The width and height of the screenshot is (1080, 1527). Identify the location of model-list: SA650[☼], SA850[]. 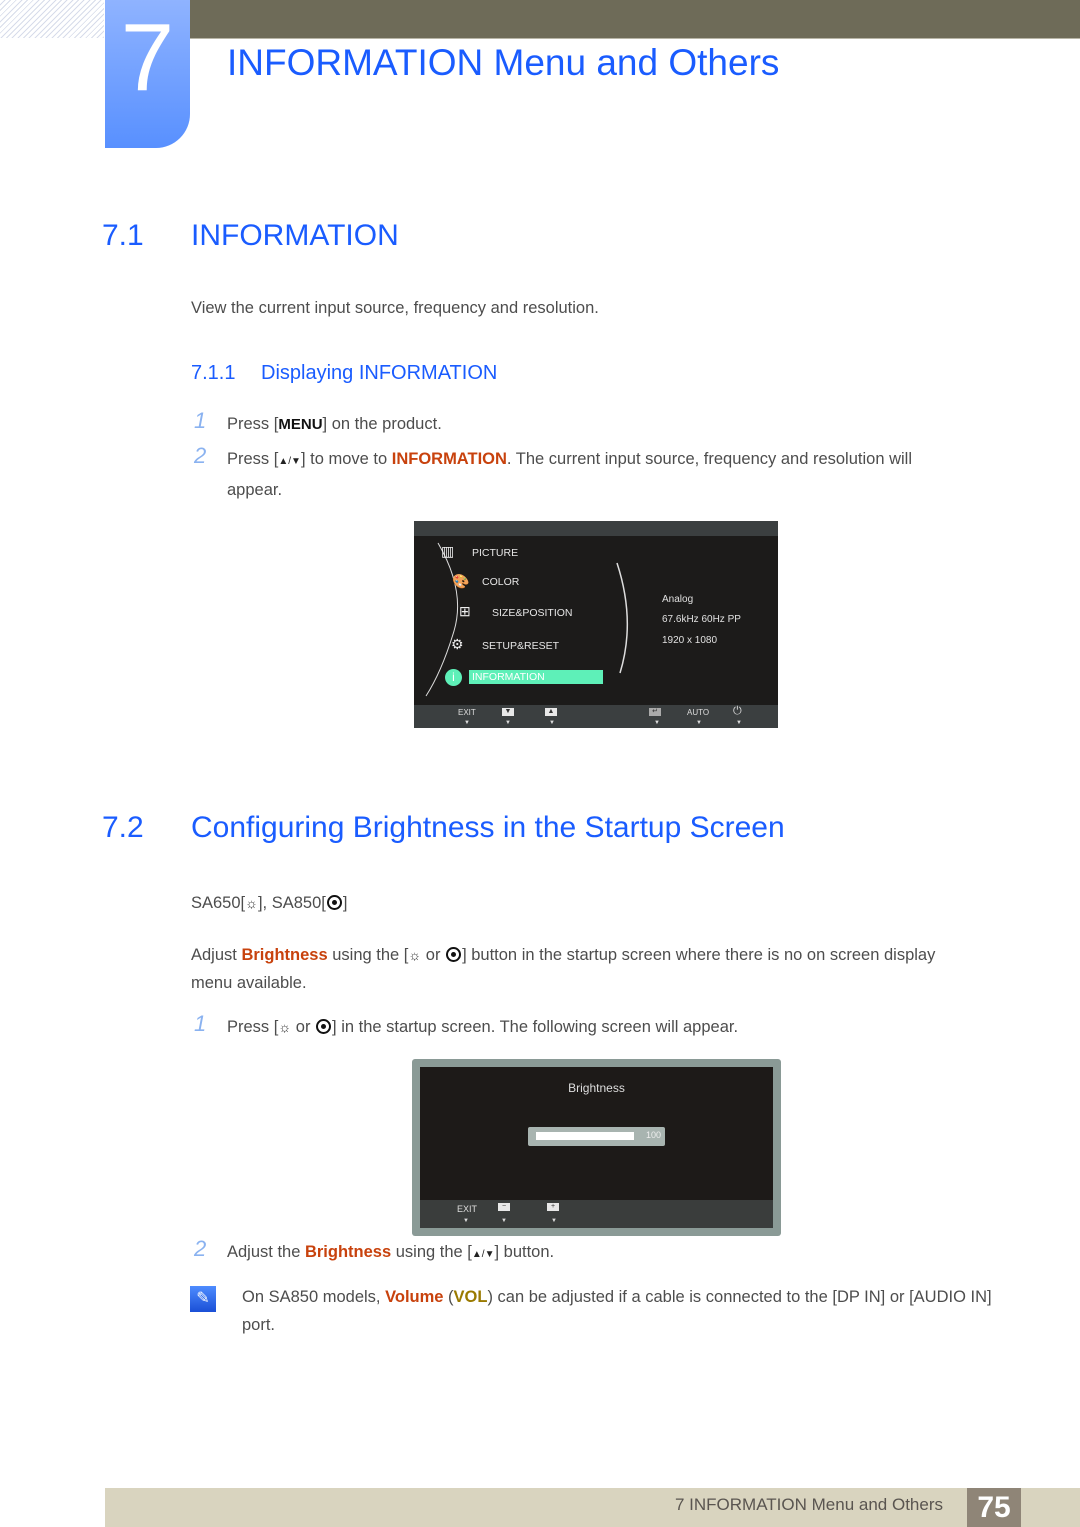
(269, 903).